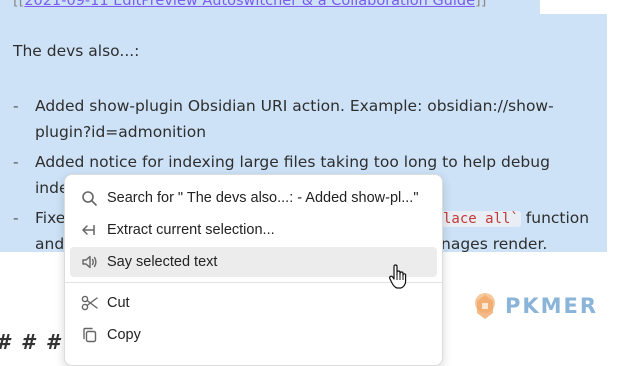 The image size is (625, 366). What do you see at coordinates (253, 262) in the screenshot?
I see `menu-item-say-selected-text: Say selected text` at bounding box center [253, 262].